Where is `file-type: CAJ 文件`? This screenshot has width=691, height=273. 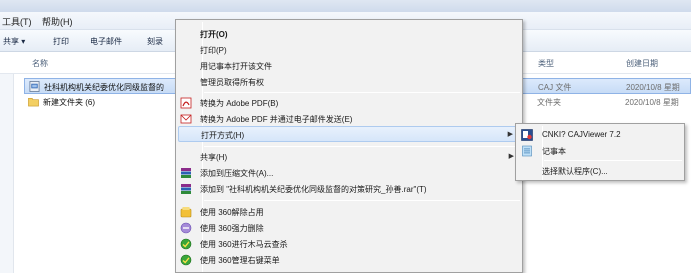
file-type: CAJ 文件 is located at coordinates (555, 87).